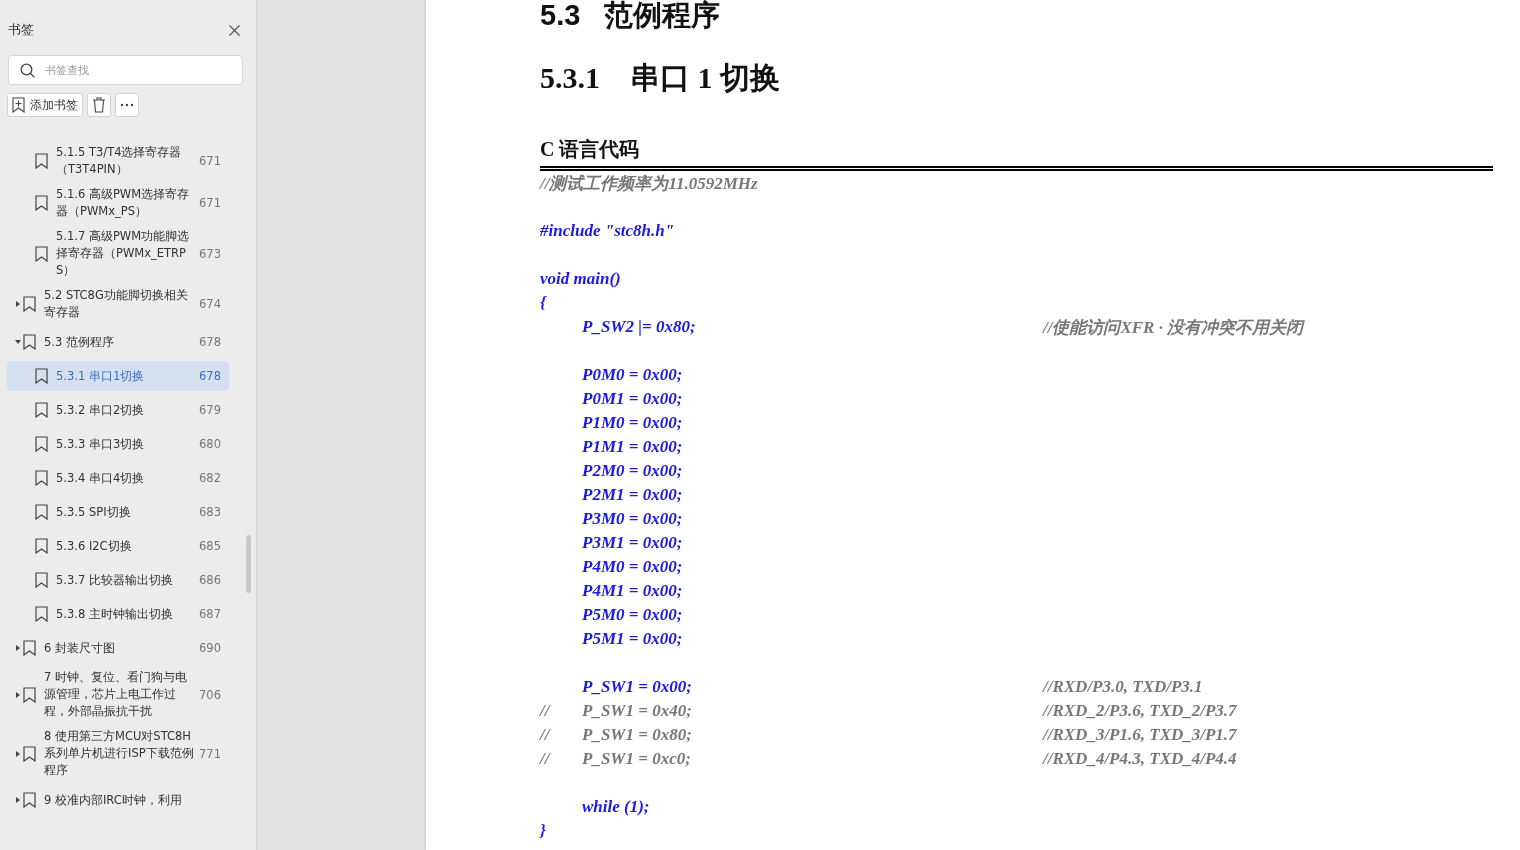 The height and width of the screenshot is (850, 1520). Describe the element at coordinates (608, 231) in the screenshot. I see `code-line: #include "stc8h.h"` at that location.